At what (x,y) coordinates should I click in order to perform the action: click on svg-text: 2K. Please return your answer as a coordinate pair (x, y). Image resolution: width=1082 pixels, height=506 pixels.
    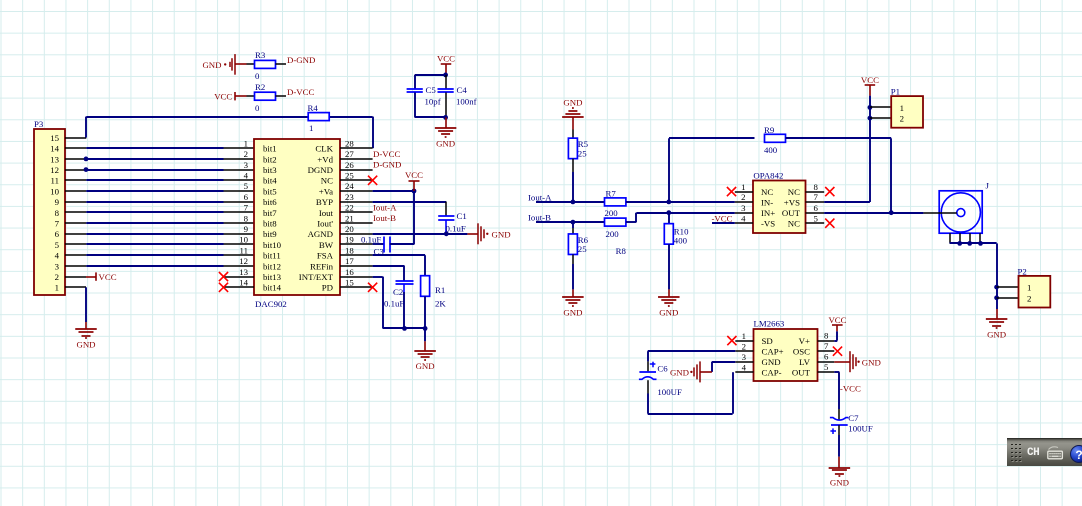
    Looking at the image, I should click on (440, 304).